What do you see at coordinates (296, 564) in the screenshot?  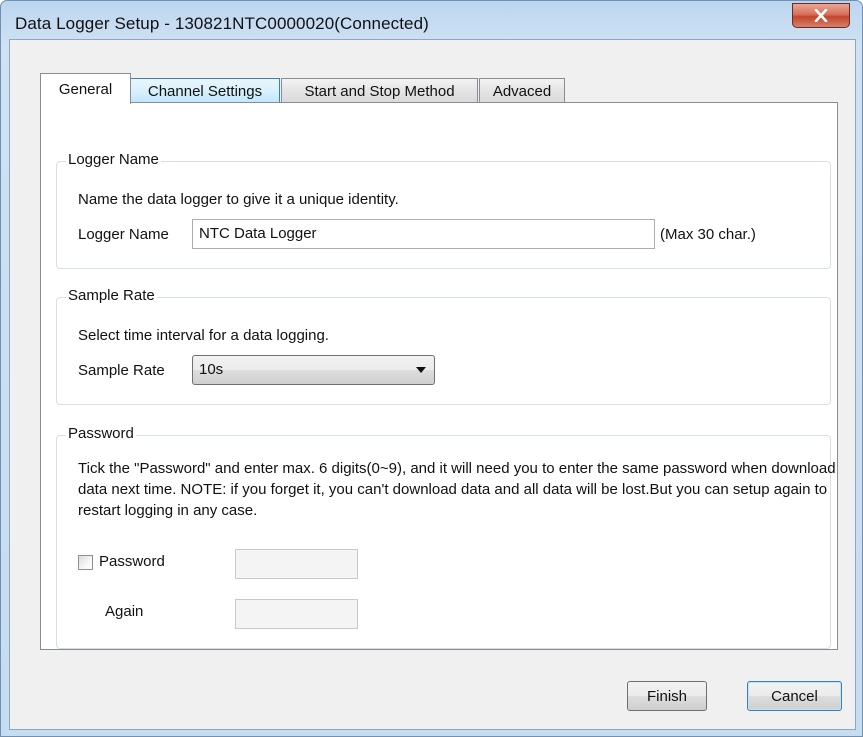 I see `password-input` at bounding box center [296, 564].